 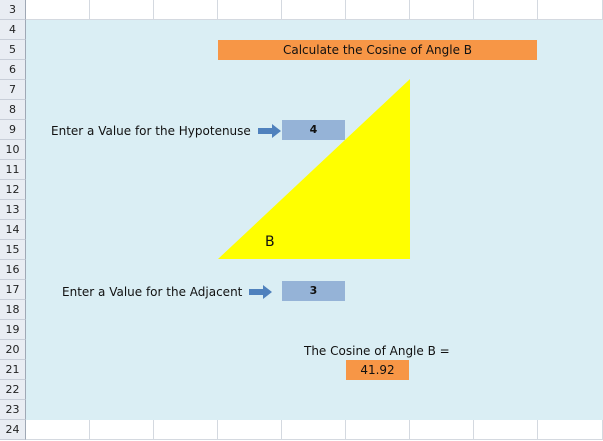 I want to click on hypotenuse-label: Enter a Value for the Hypotenuse, so click(x=151, y=131).